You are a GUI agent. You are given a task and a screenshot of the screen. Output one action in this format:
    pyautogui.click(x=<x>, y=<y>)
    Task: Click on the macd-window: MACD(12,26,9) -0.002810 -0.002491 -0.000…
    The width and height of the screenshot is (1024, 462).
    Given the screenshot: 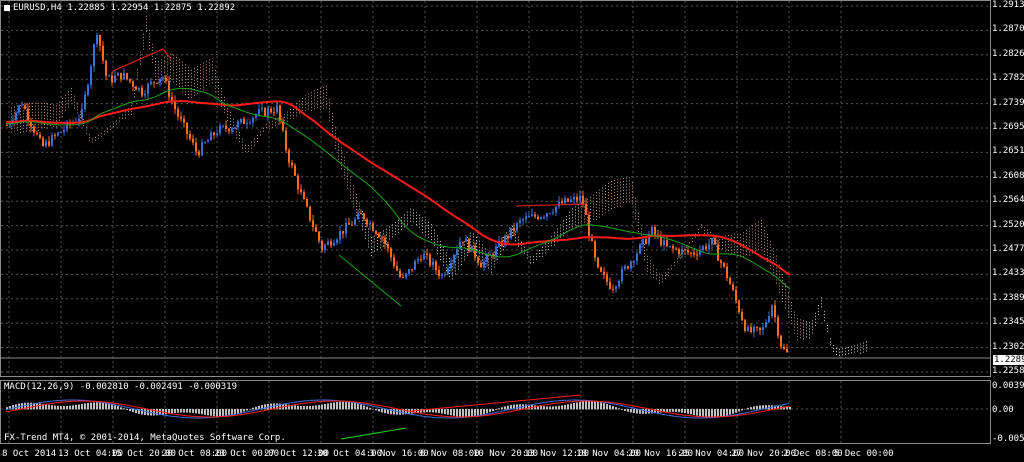 What is the action you would take?
    pyautogui.click(x=495, y=412)
    